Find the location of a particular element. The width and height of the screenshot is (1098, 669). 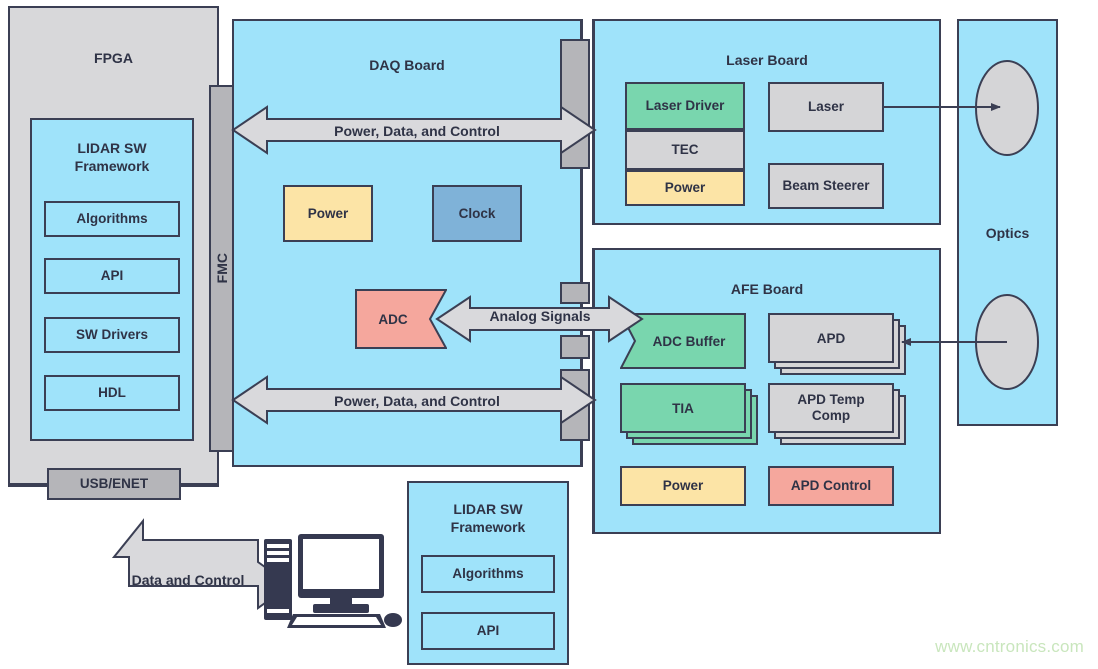

fpga-block-hdl: HDL is located at coordinates (112, 393).